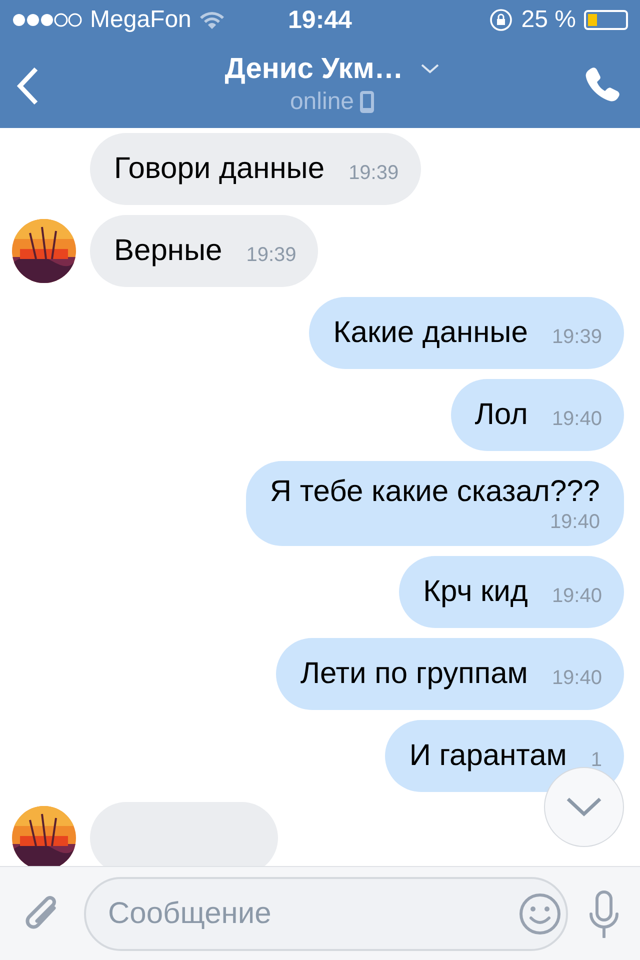 The width and height of the screenshot is (640, 960). What do you see at coordinates (47, 20) in the screenshot?
I see `signal-icon` at bounding box center [47, 20].